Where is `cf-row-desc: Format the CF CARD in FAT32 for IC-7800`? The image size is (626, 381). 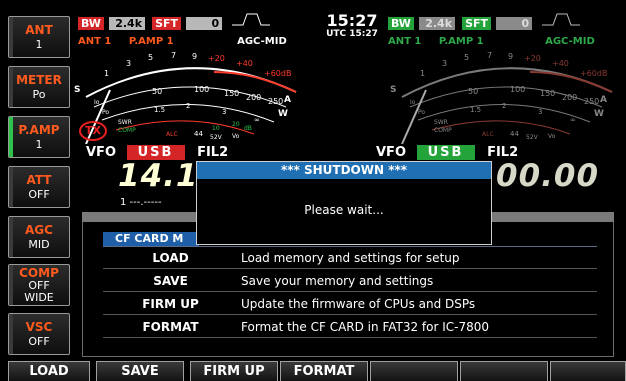
cf-row-desc: Format the CF CARD in FAT32 for IC-7800 is located at coordinates (365, 327).